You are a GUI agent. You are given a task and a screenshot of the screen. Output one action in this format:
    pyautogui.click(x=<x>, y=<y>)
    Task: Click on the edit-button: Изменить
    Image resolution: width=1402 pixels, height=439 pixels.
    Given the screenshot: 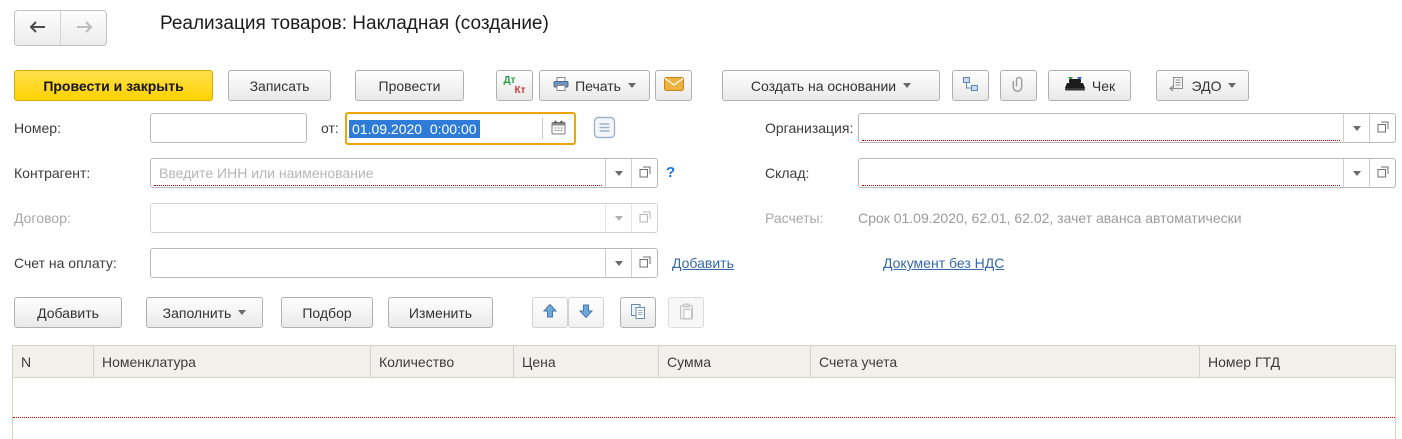 What is the action you would take?
    pyautogui.click(x=440, y=312)
    